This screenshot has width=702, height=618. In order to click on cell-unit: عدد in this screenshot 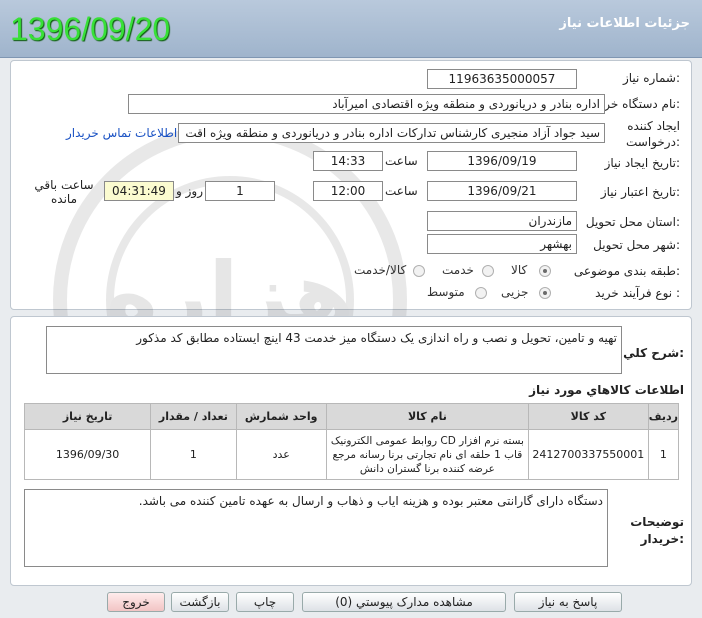, I will do `click(281, 454)`.